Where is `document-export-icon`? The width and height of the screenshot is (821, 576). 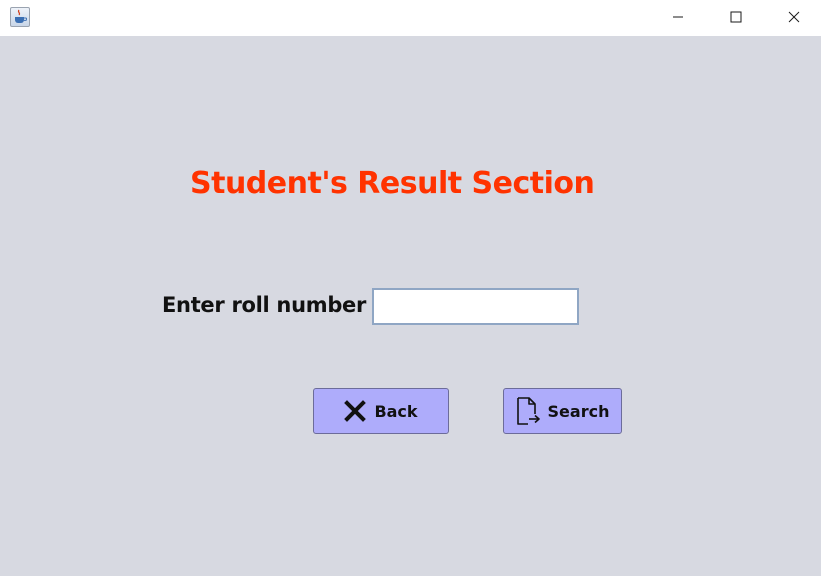
document-export-icon is located at coordinates (528, 411).